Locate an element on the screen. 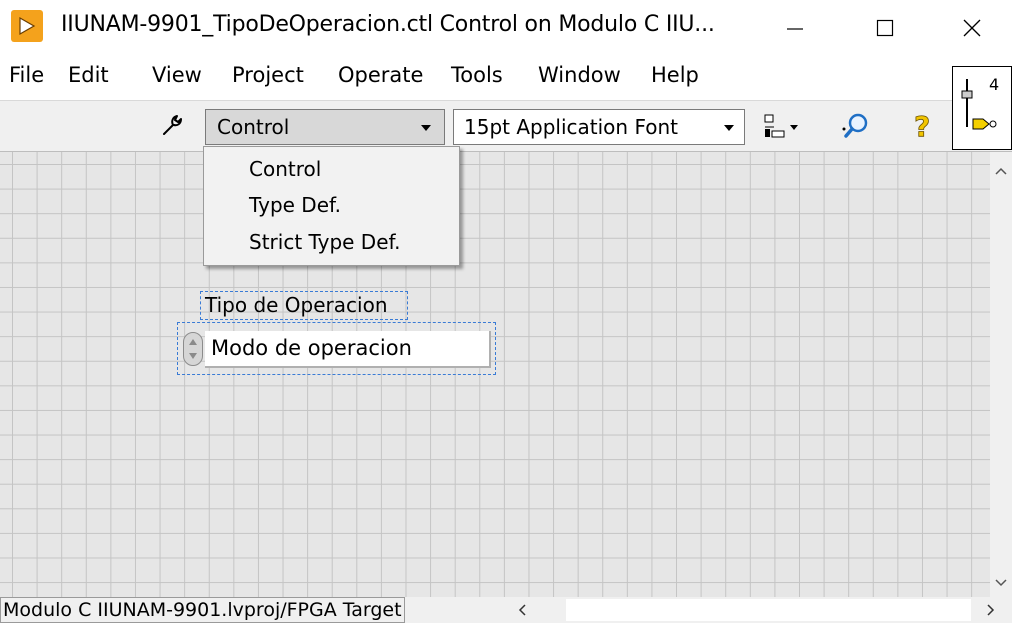 The height and width of the screenshot is (623, 1012). maximize-icon is located at coordinates (885, 28).